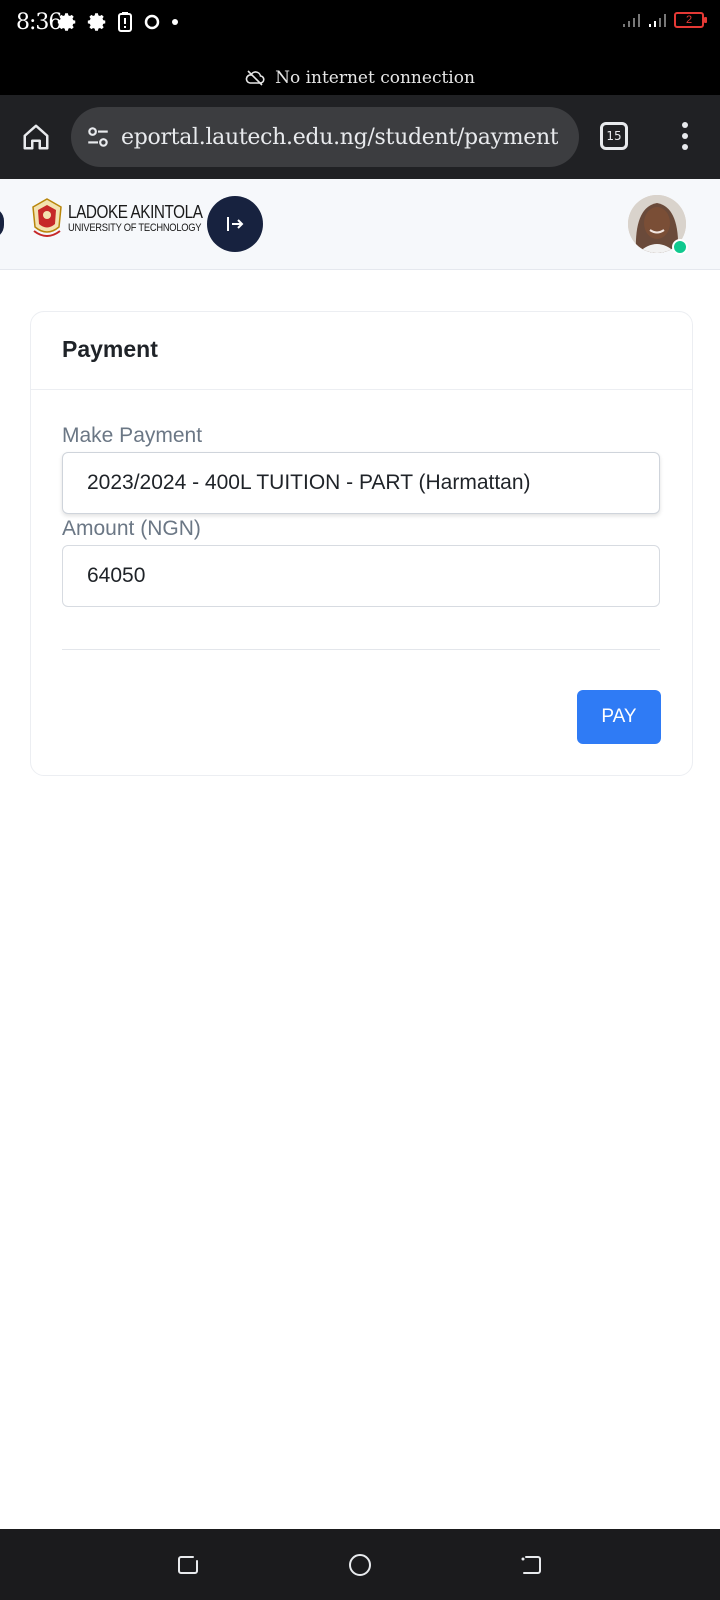 The height and width of the screenshot is (1600, 720). What do you see at coordinates (175, 22) in the screenshot?
I see `dot-icon` at bounding box center [175, 22].